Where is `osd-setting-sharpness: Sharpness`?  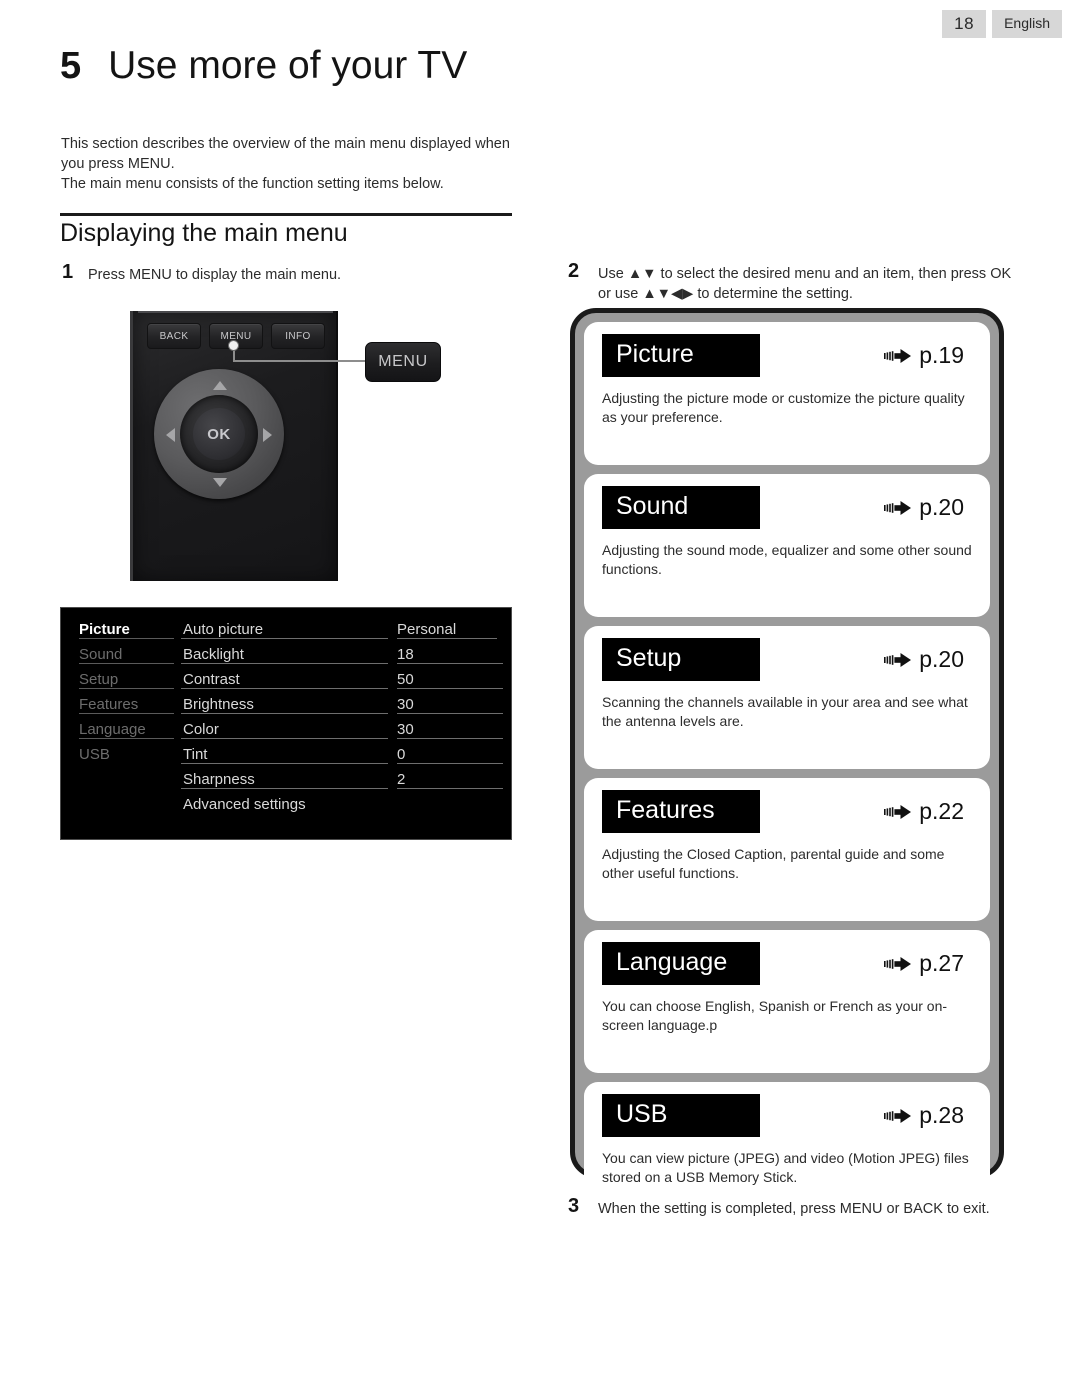
osd-setting-sharpness: Sharpness is located at coordinates (284, 780).